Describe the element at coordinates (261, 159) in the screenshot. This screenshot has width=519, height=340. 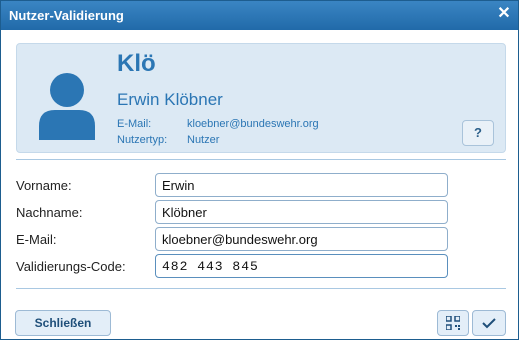
I see `divider-top` at that location.